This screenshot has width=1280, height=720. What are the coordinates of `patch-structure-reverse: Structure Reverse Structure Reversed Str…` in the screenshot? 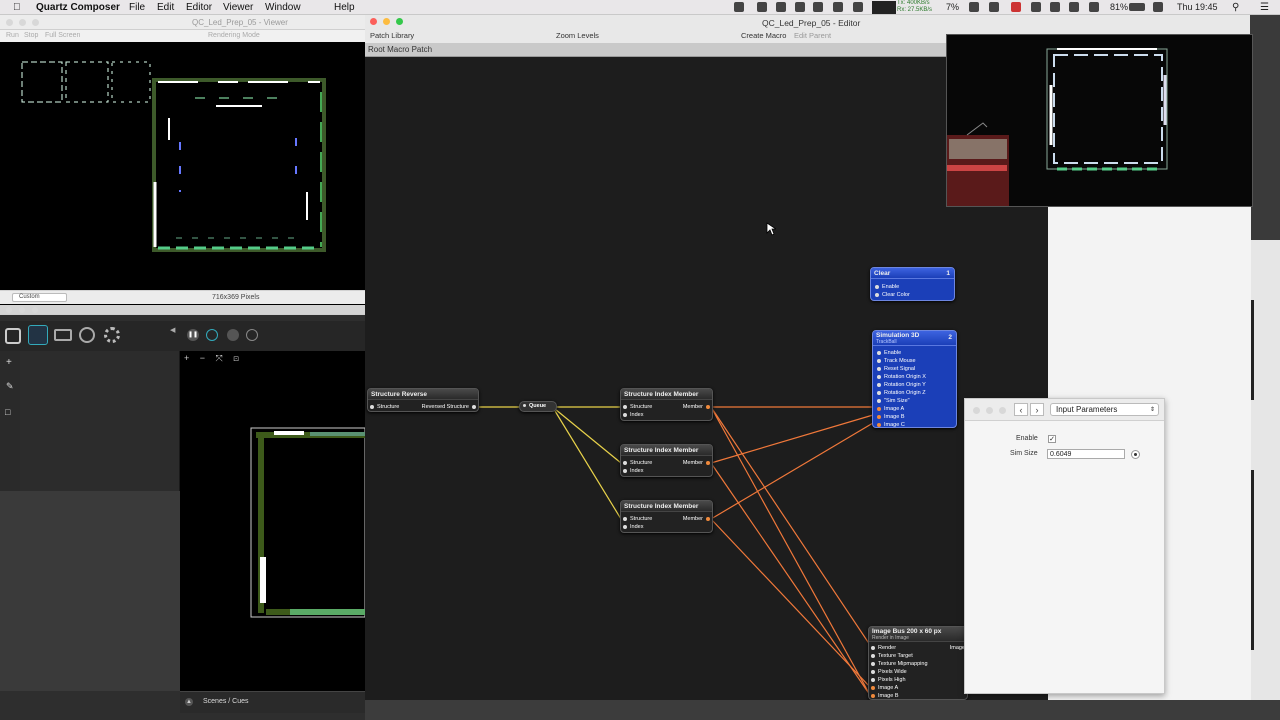 It's located at (423, 400).